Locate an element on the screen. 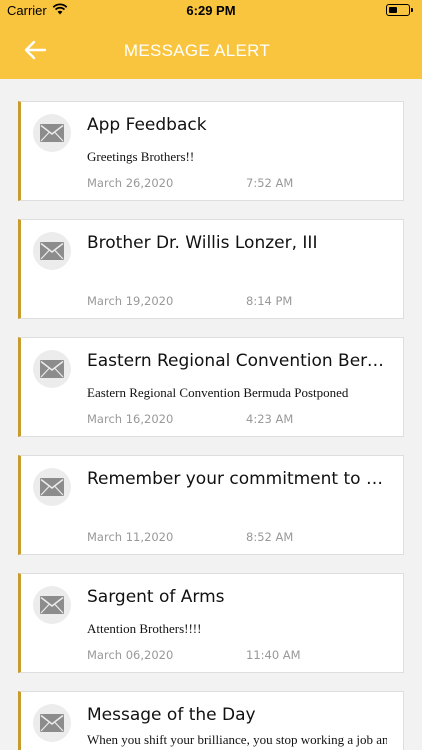 The height and width of the screenshot is (750, 422). message-title: Sargent of Arms is located at coordinates (156, 597).